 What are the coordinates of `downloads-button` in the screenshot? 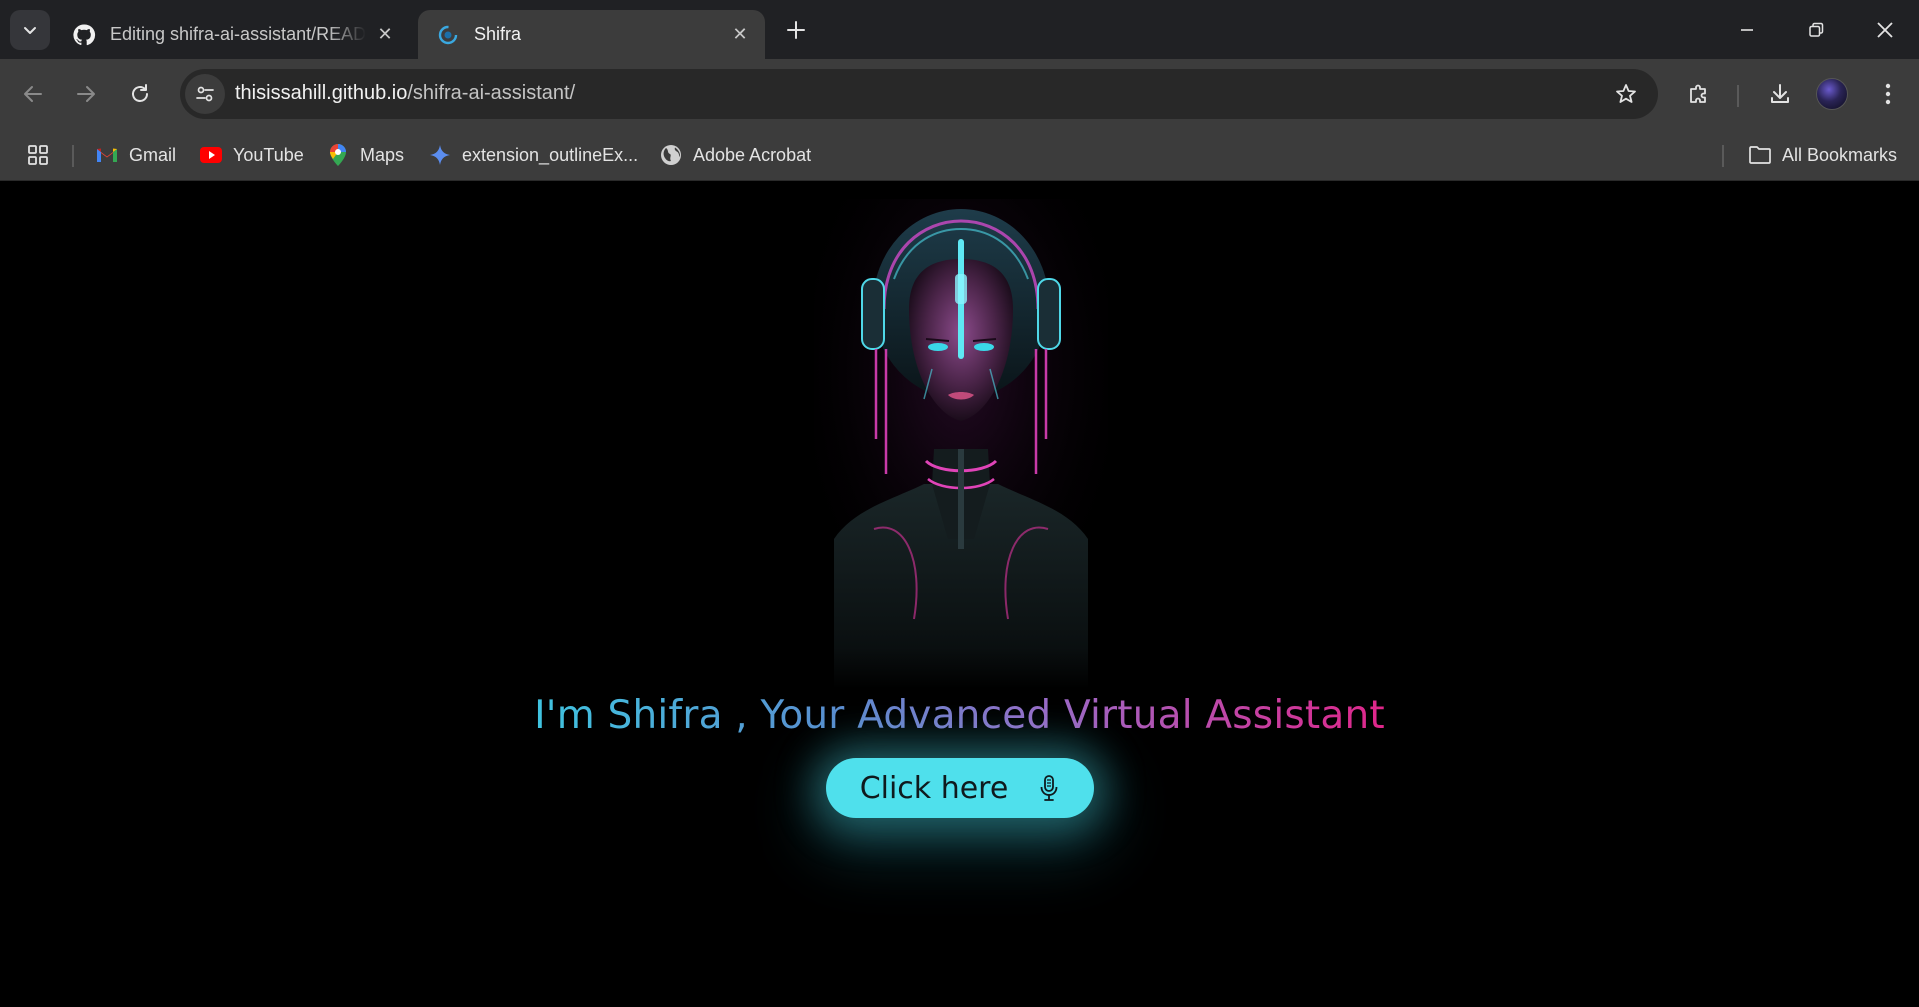 It's located at (1780, 94).